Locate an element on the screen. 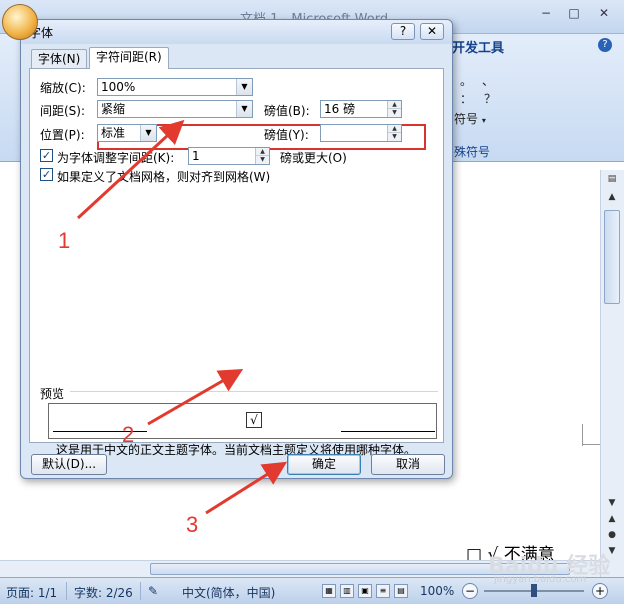 This screenshot has width=624, height=604. watermark-url: jingyan.baidu.com is located at coordinates (540, 579).